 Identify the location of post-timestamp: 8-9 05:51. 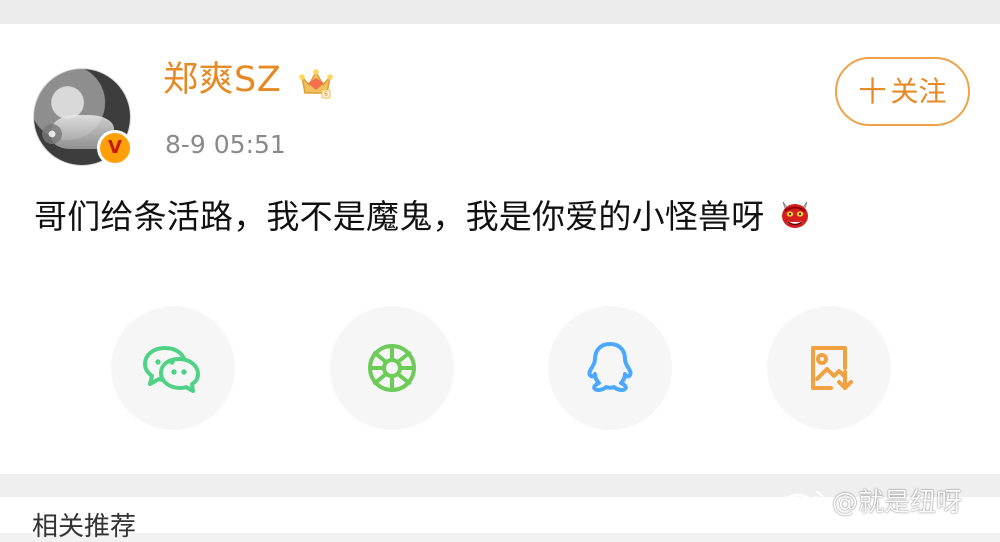
(225, 144).